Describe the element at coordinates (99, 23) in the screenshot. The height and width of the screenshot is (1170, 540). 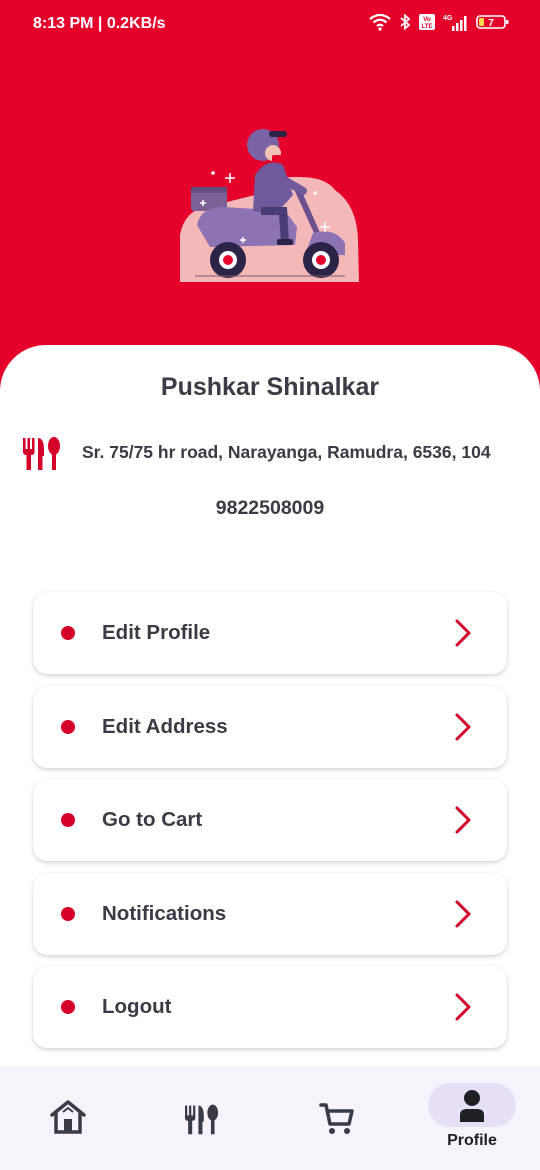
I see `status-time: 8:13 PM | 0.2KB/s` at that location.